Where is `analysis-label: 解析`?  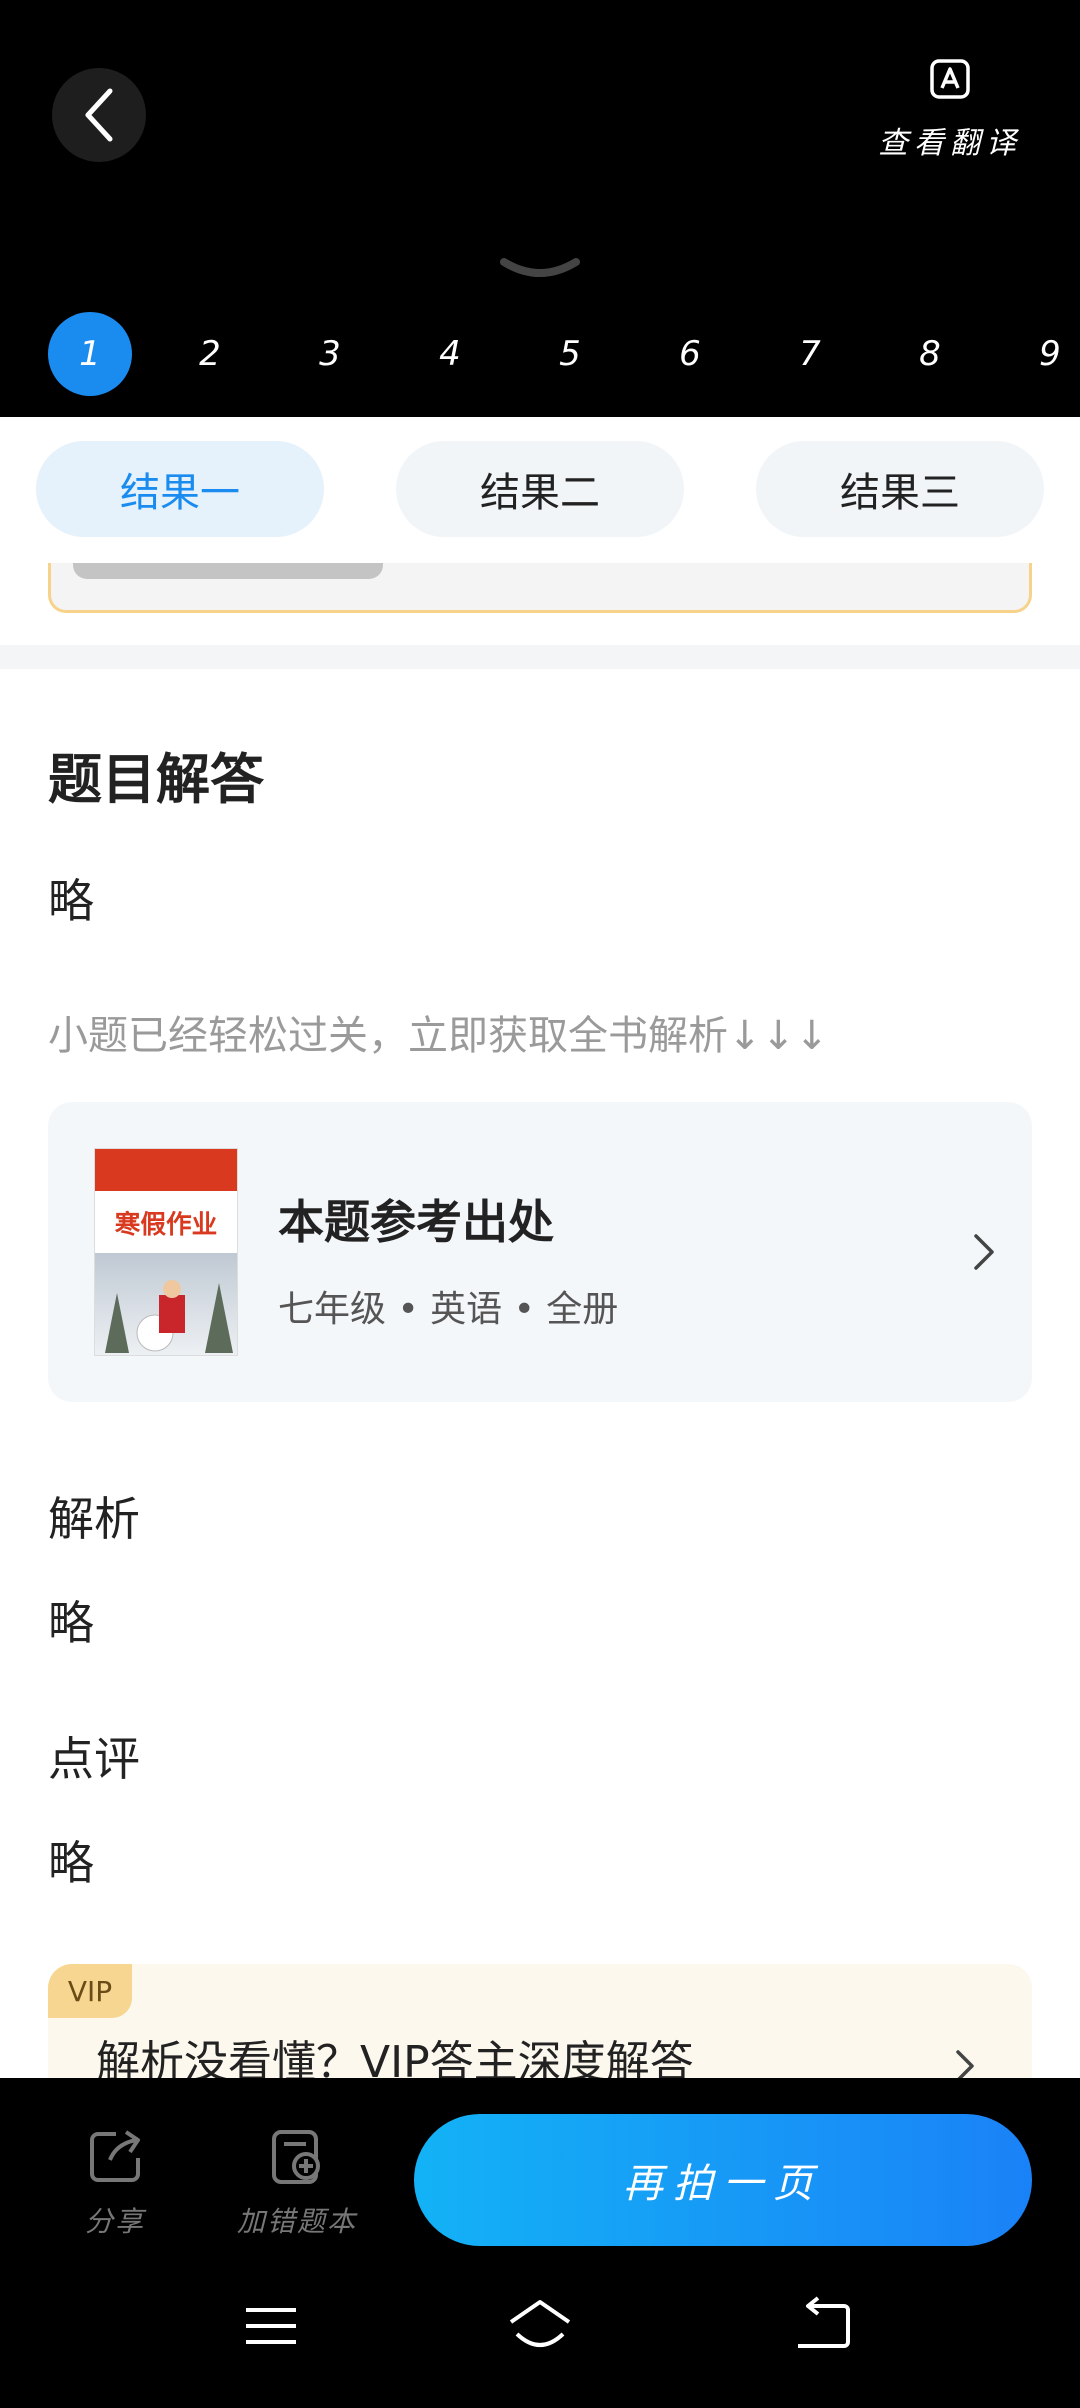
analysis-label: 解析 is located at coordinates (94, 1519).